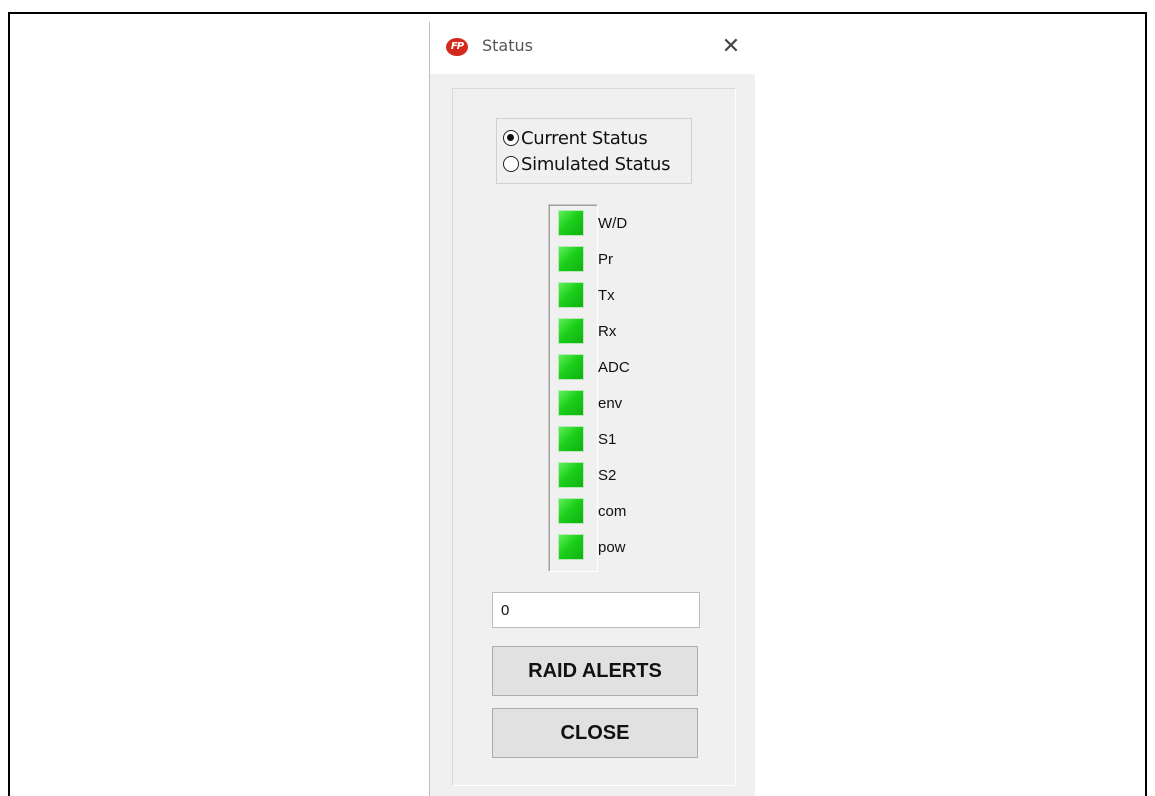 This screenshot has height=796, width=1155. Describe the element at coordinates (592, 511) in the screenshot. I see `indicator-row: com` at that location.